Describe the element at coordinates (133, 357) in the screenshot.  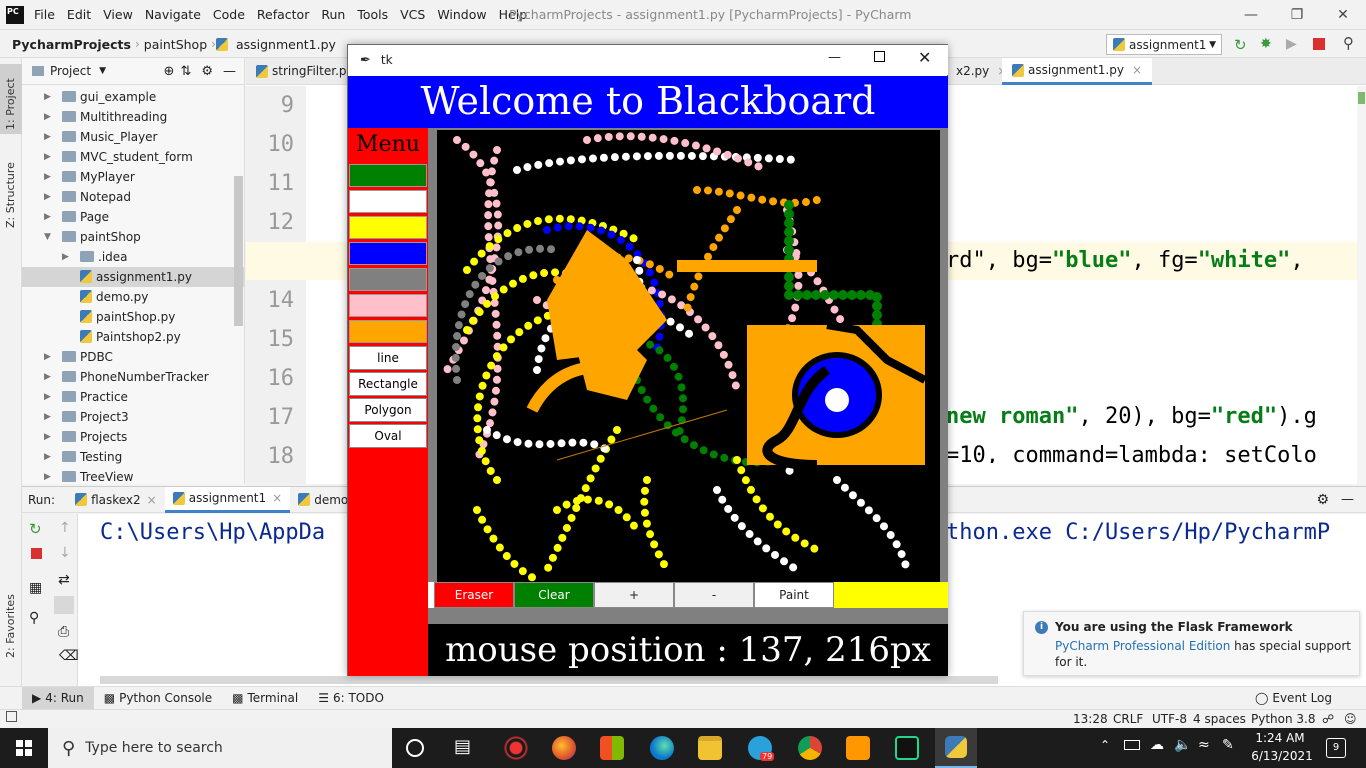
I see `tree-folder: ▶ PDBC` at that location.